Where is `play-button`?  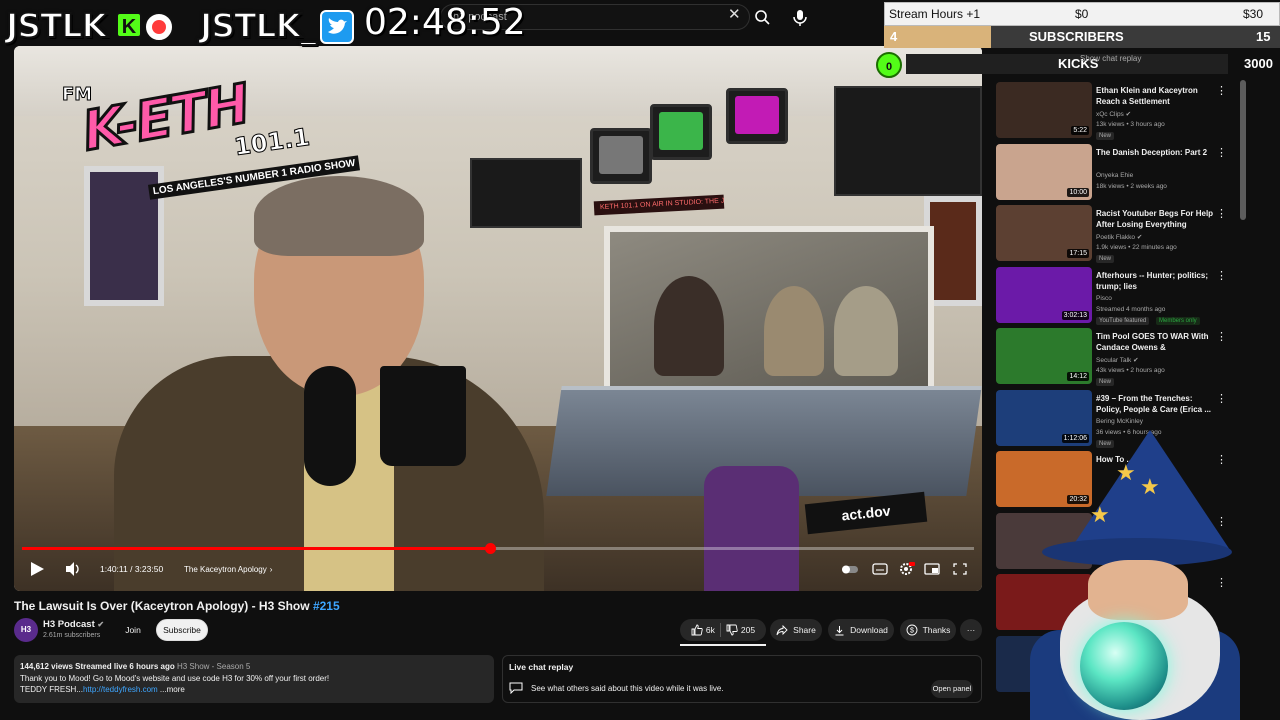
play-button is located at coordinates (38, 569).